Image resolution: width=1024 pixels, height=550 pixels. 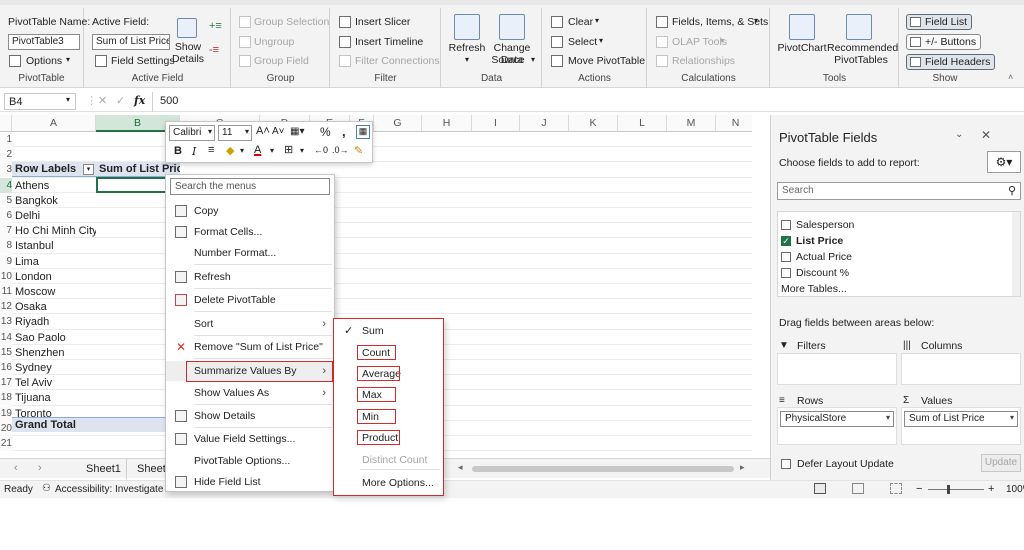 I want to click on pivot-row-label: London, so click(x=54, y=277).